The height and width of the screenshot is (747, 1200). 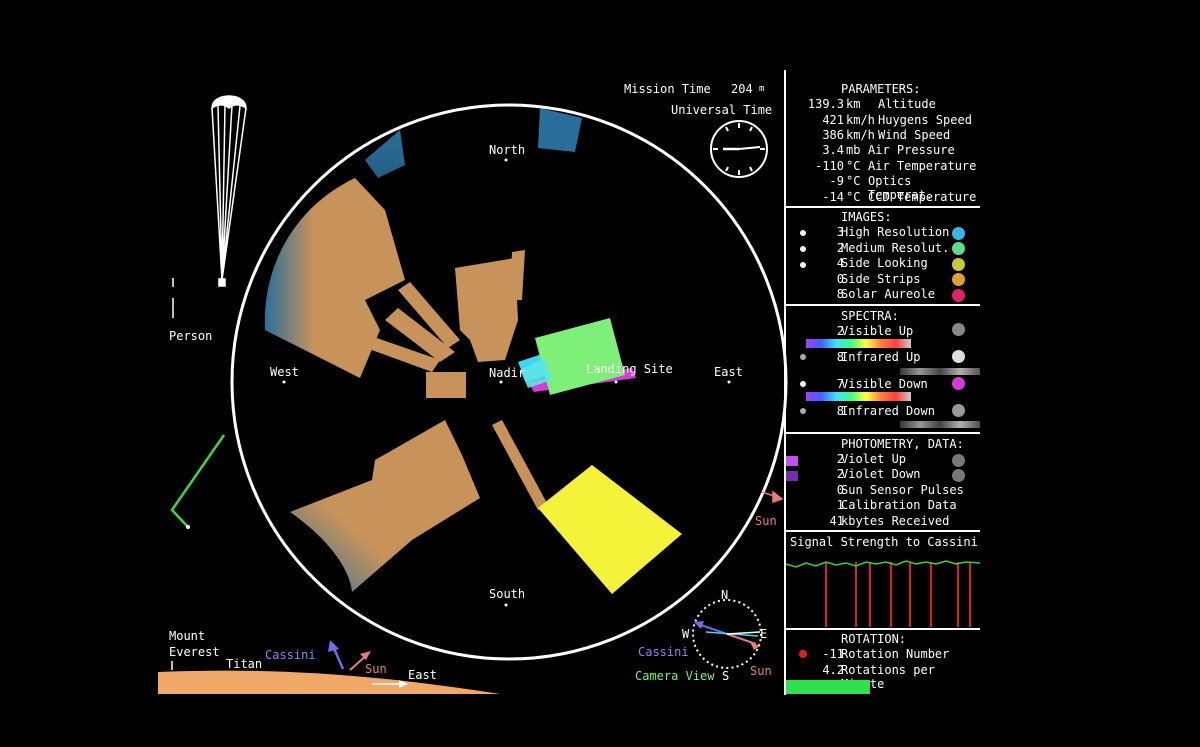 What do you see at coordinates (244, 664) in the screenshot?
I see `titan-label: Titan` at bounding box center [244, 664].